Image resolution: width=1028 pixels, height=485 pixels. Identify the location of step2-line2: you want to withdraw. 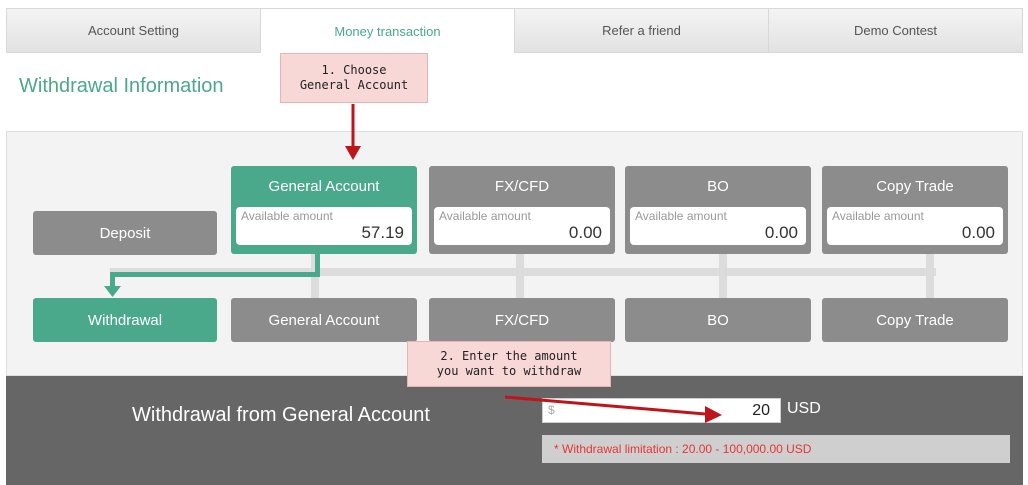
(509, 371).